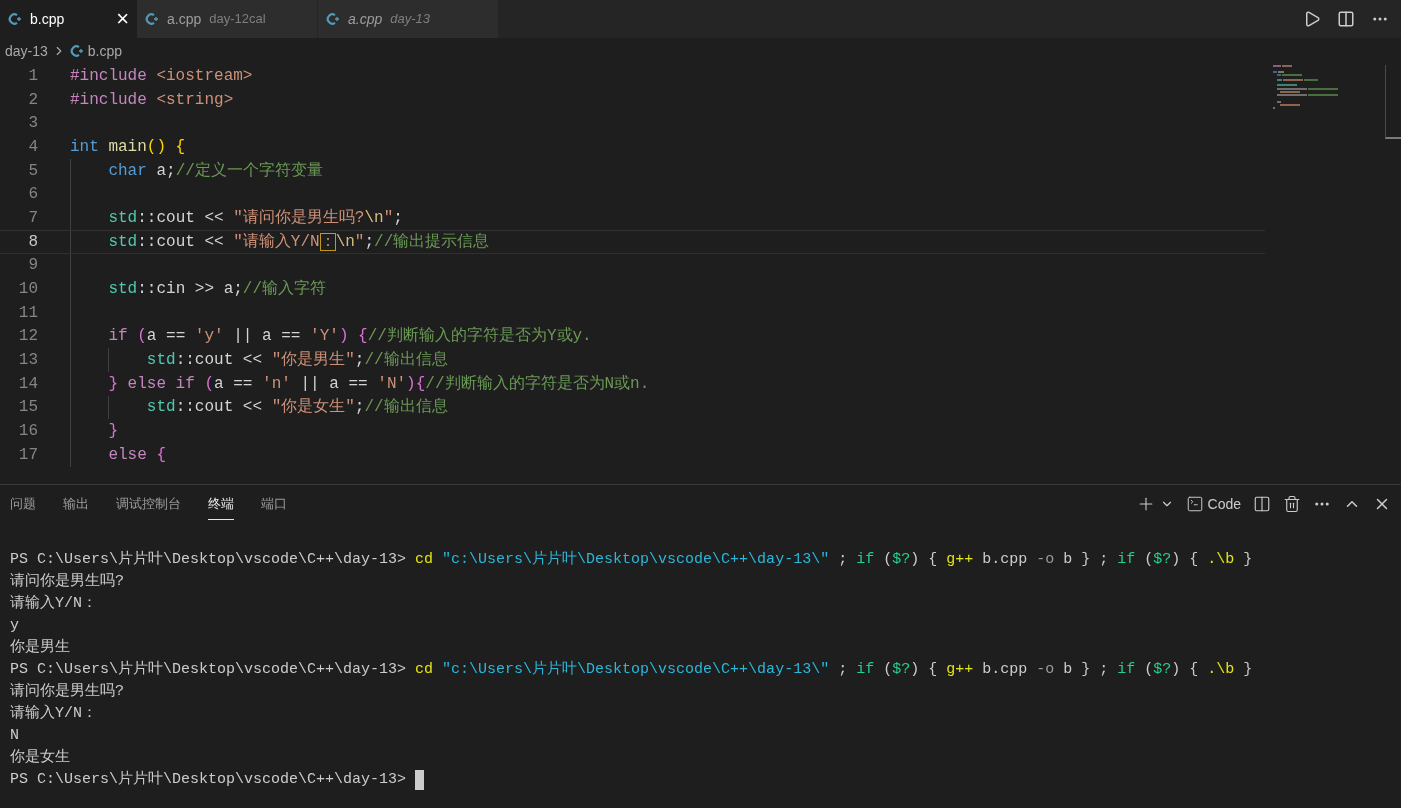  Describe the element at coordinates (27, 407) in the screenshot. I see `line-number: 15` at that location.